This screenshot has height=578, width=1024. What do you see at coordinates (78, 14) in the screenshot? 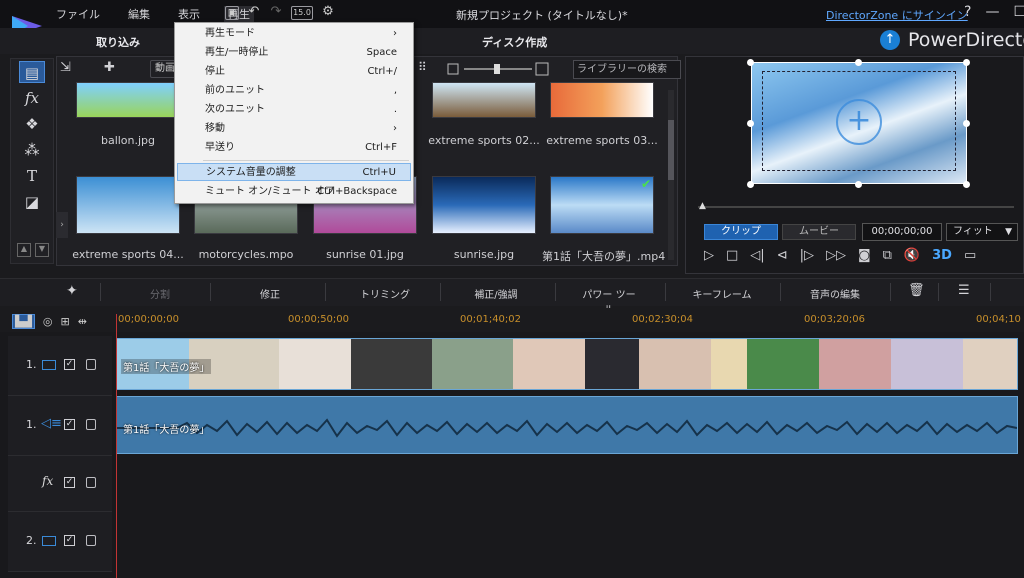
I see `menu-file: ファイル` at bounding box center [78, 14].